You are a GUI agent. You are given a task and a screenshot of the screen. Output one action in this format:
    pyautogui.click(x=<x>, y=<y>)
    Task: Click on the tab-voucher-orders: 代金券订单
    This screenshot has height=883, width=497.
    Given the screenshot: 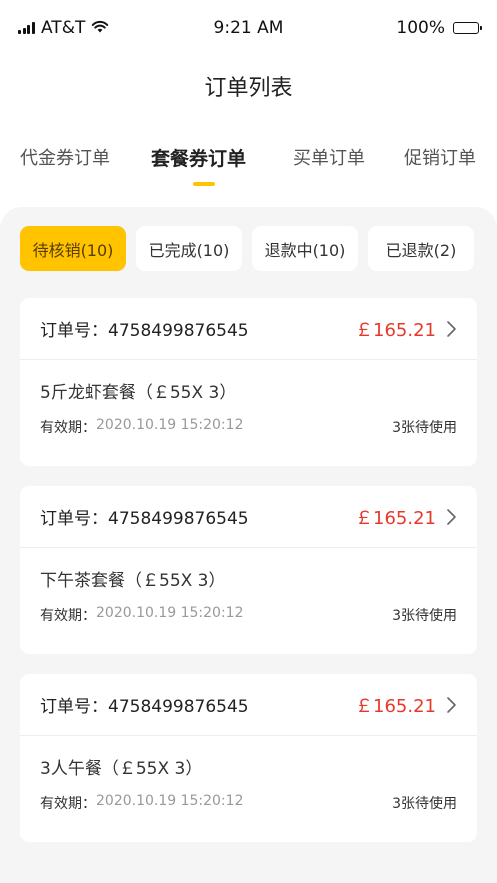 What is the action you would take?
    pyautogui.click(x=65, y=157)
    